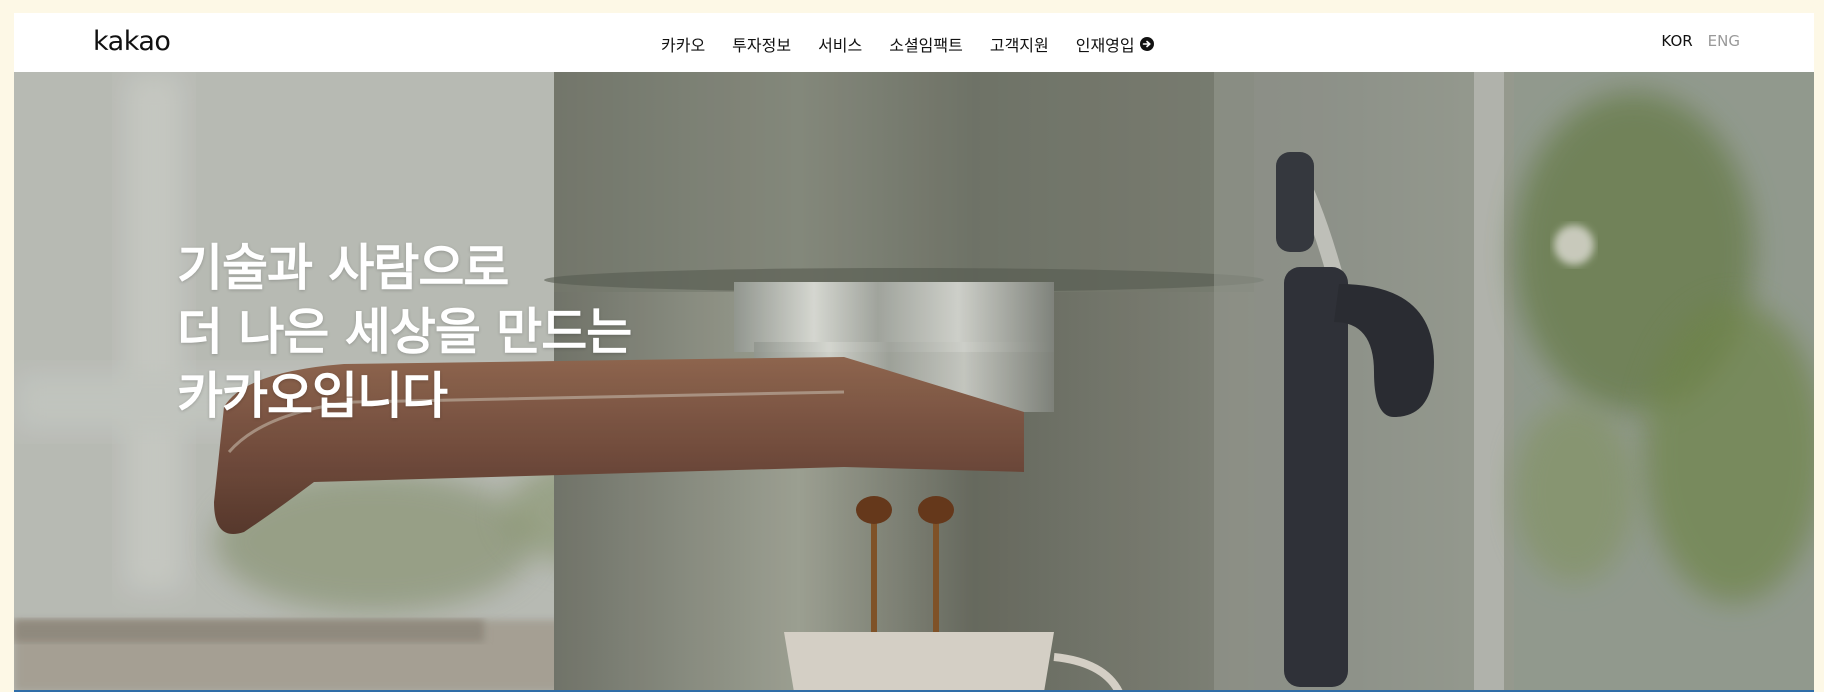 The height and width of the screenshot is (692, 1824). What do you see at coordinates (312, 396) in the screenshot?
I see `hero-line: 카카오입니다` at bounding box center [312, 396].